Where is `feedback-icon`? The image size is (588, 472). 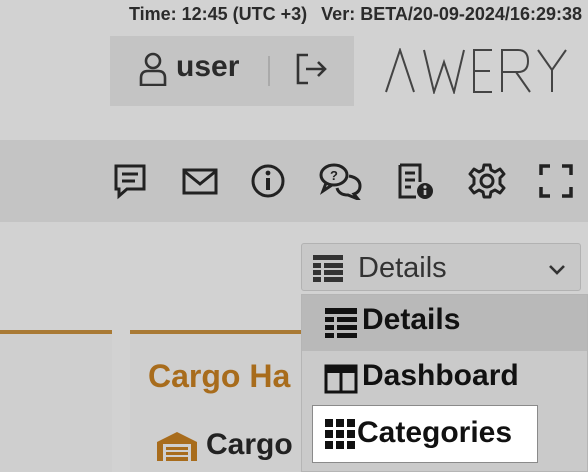 feedback-icon is located at coordinates (130, 181).